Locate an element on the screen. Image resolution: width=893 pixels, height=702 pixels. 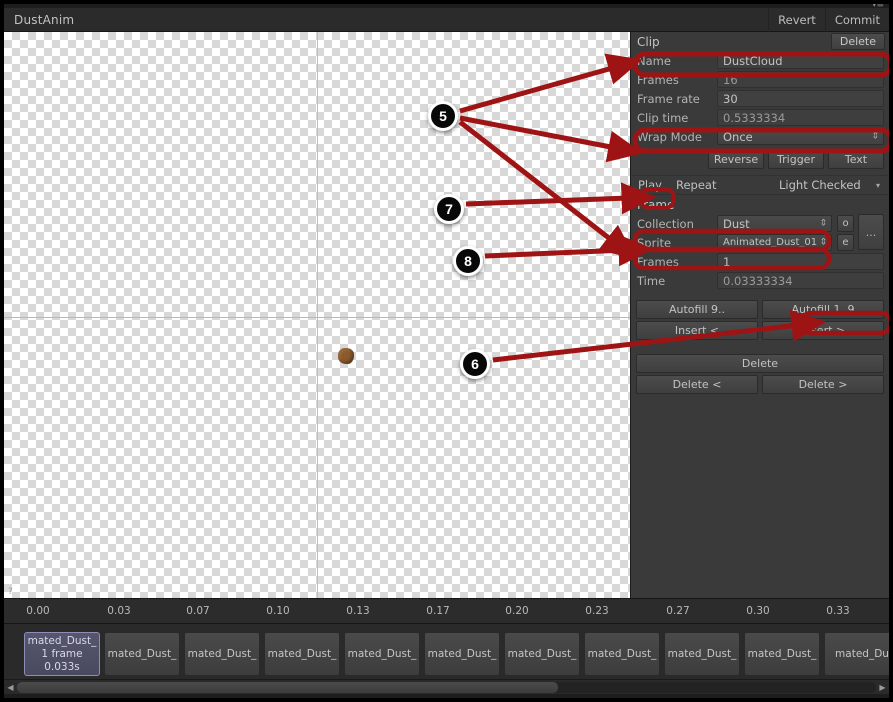
clip-wrapmode-value: Once is located at coordinates (738, 136).